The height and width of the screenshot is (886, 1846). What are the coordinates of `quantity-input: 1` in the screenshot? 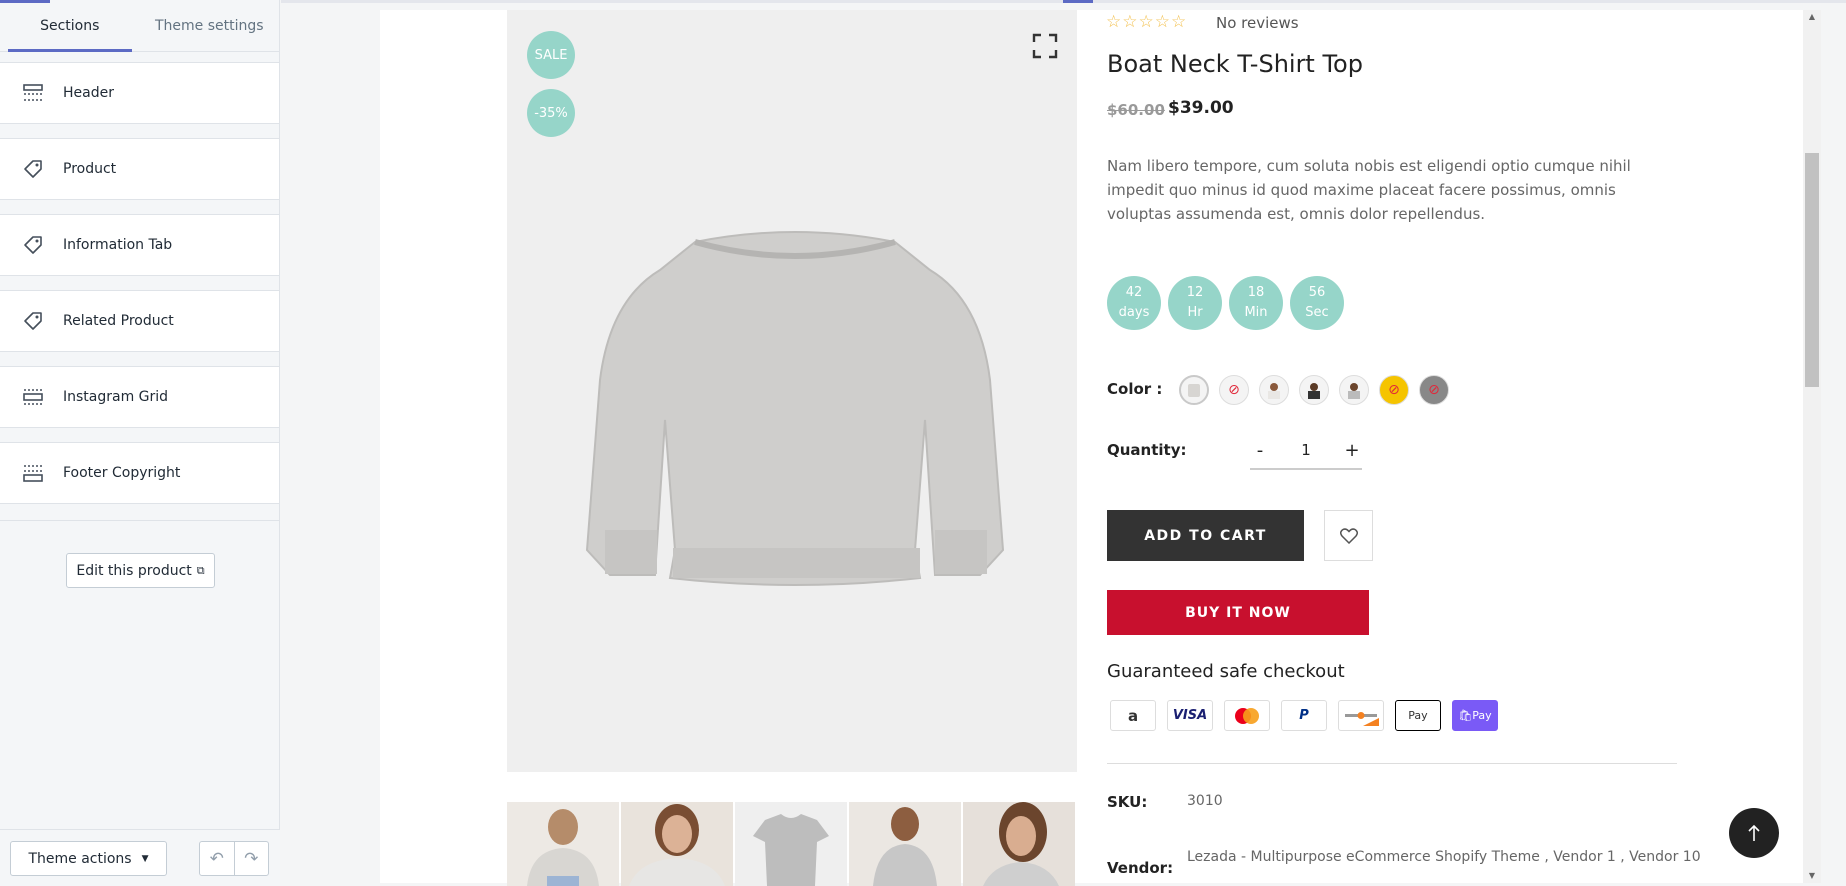 It's located at (1306, 450).